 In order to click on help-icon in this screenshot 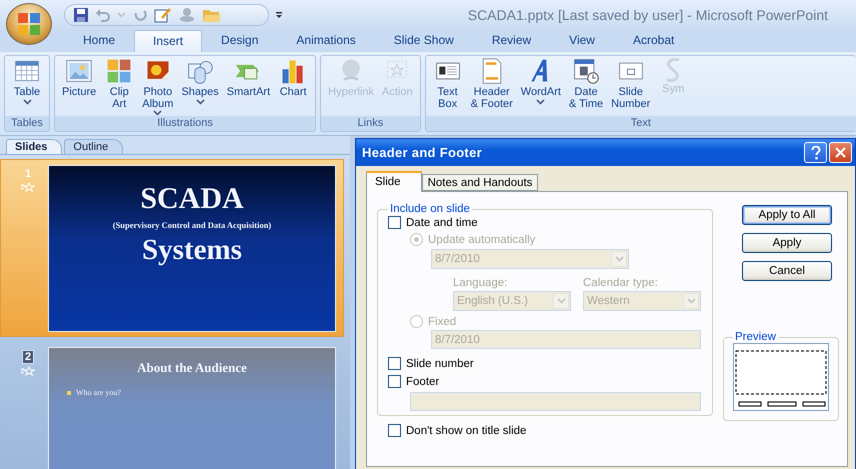, I will do `click(815, 153)`.